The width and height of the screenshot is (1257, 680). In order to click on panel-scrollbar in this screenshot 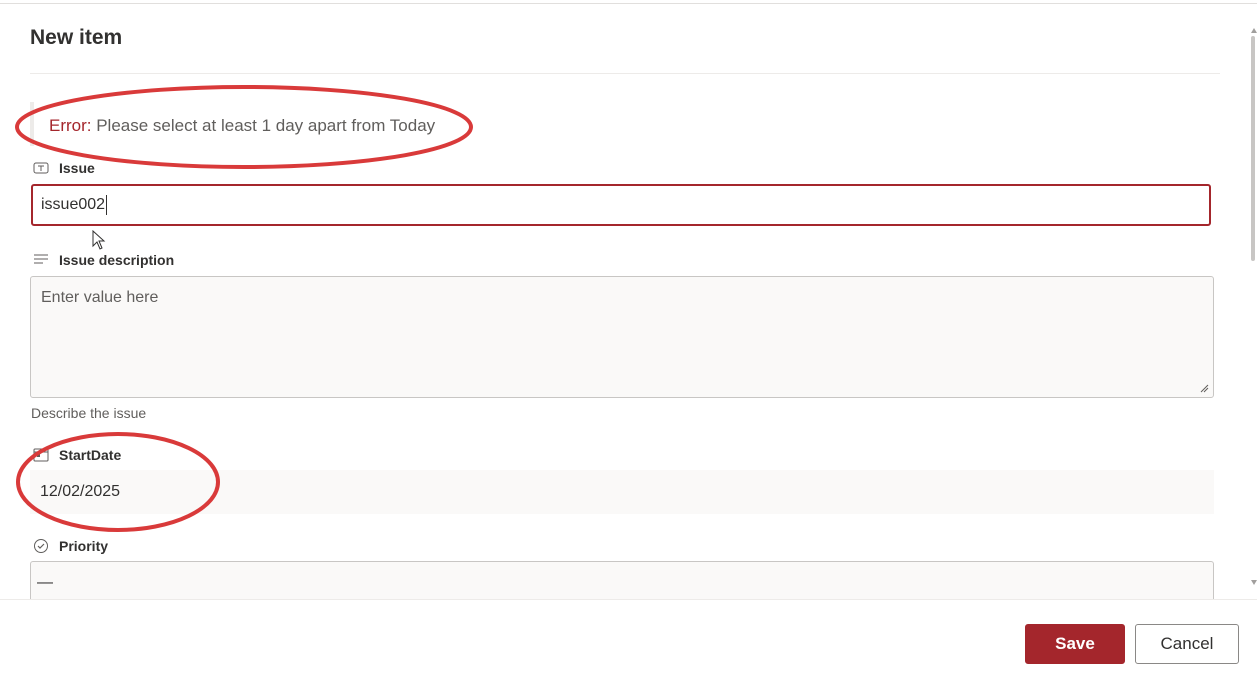, I will do `click(1253, 310)`.